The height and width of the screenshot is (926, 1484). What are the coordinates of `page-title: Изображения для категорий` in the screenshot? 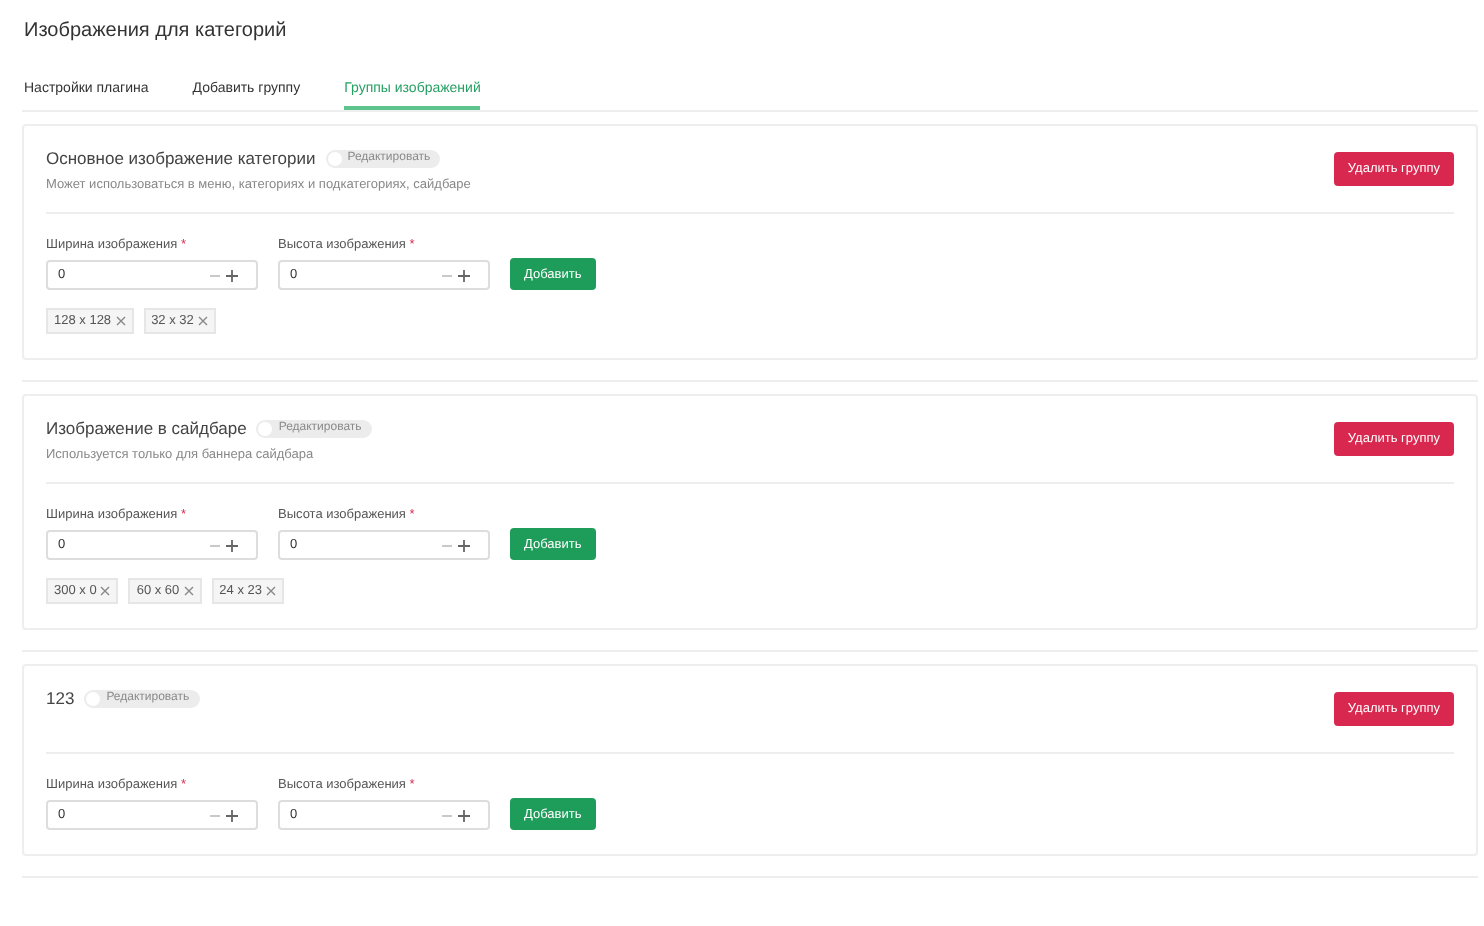 It's located at (155, 33).